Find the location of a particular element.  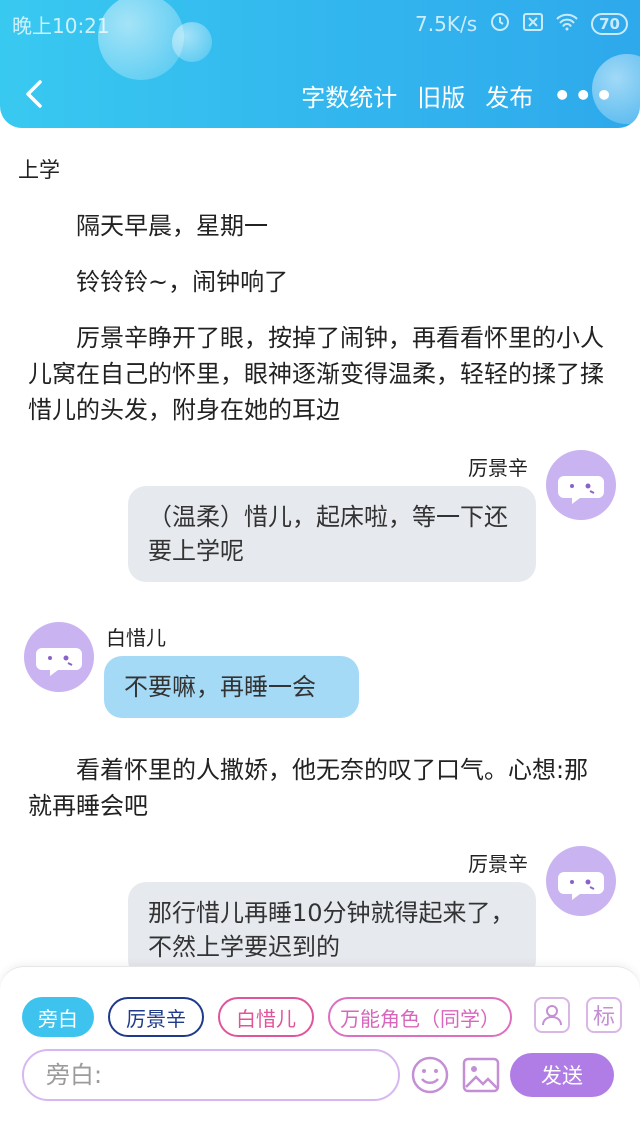

role-universal-button: 万能角色（同学） is located at coordinates (420, 1017).